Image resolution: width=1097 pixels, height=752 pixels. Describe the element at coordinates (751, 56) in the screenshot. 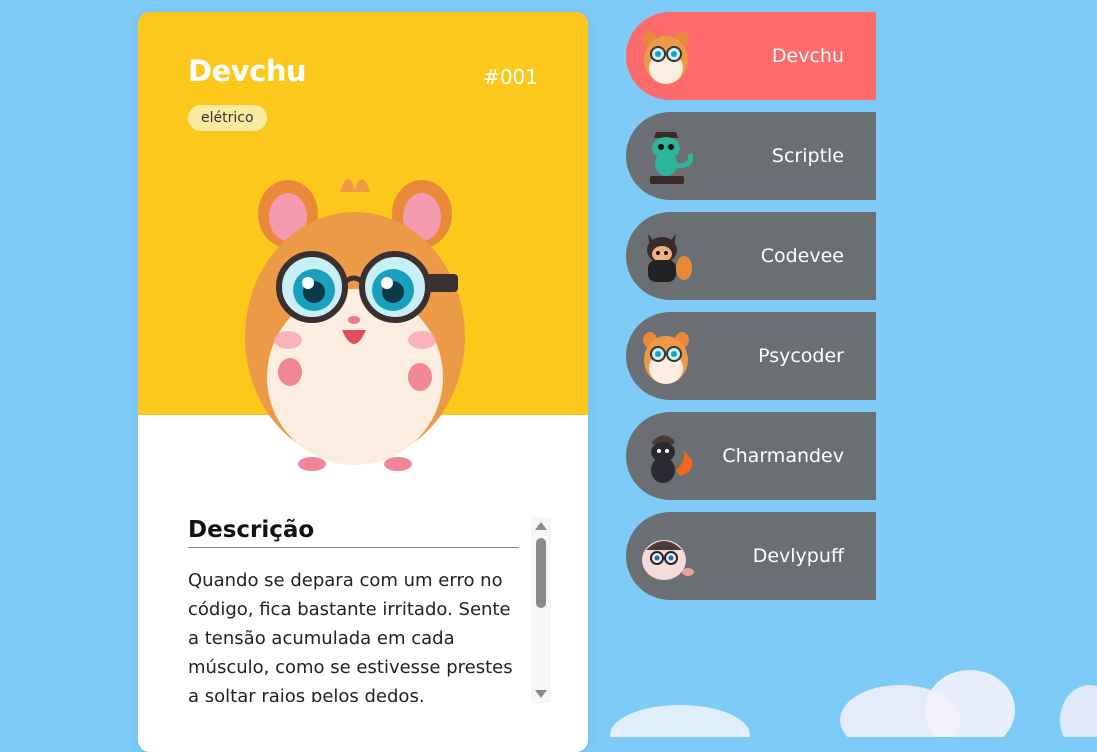

I see `character-item-devchu: Devchu` at that location.